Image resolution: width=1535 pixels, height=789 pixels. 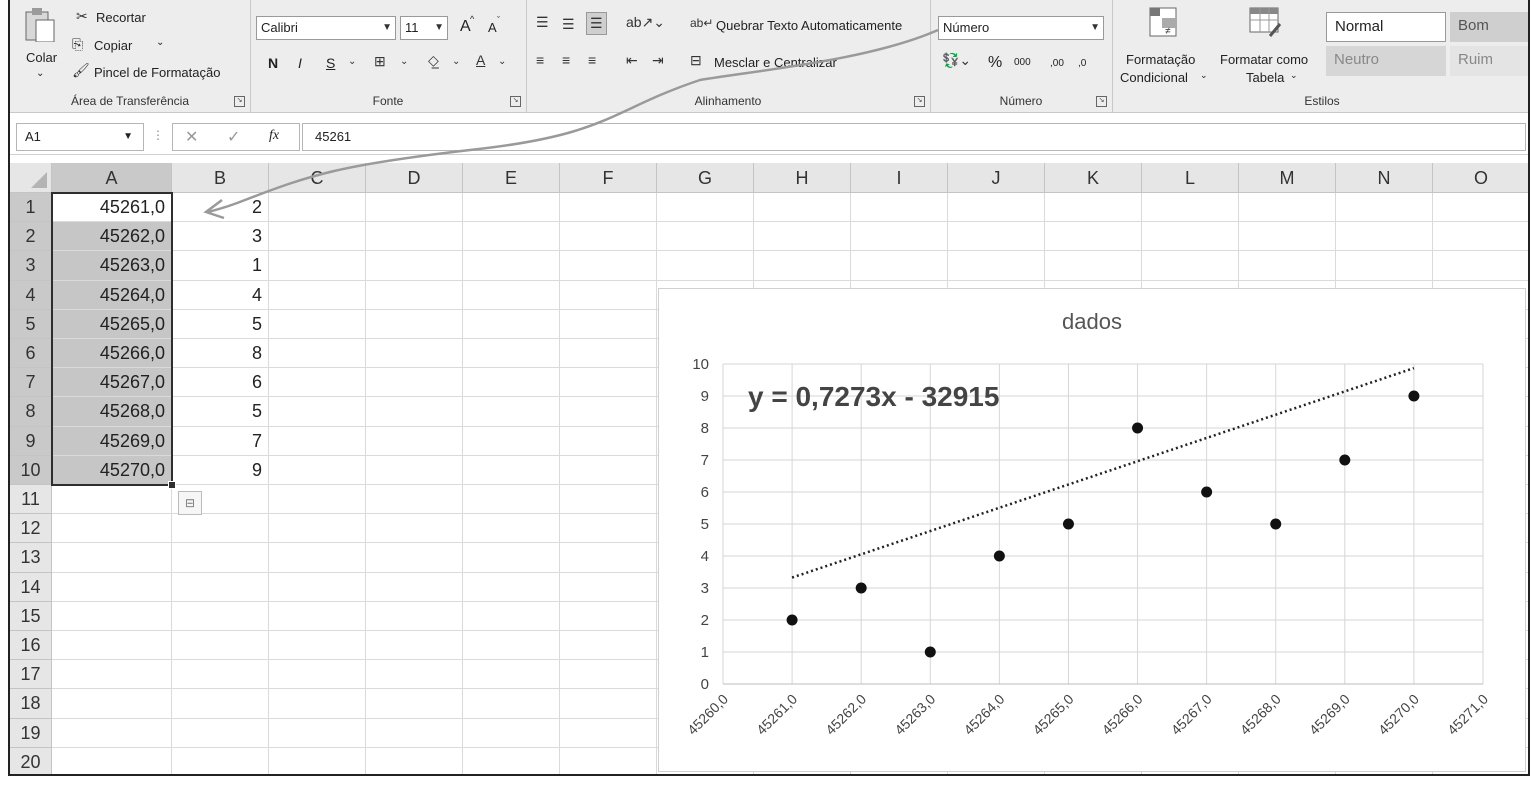 I want to click on cell-b18, so click(x=220, y=704).